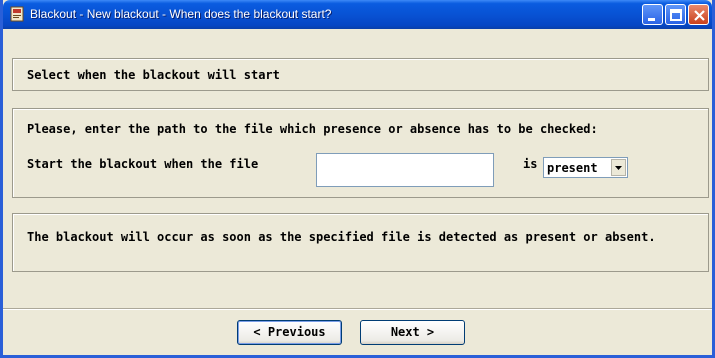 Image resolution: width=715 pixels, height=358 pixels. Describe the element at coordinates (530, 164) in the screenshot. I see `is-label: is` at that location.